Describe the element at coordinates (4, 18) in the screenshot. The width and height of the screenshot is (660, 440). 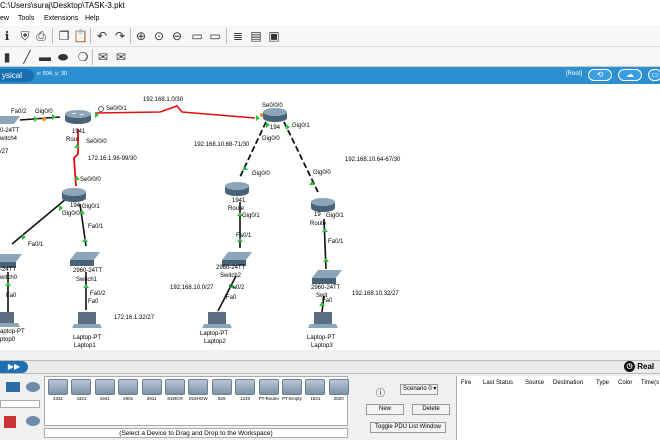
I see `menu-view: ew` at that location.